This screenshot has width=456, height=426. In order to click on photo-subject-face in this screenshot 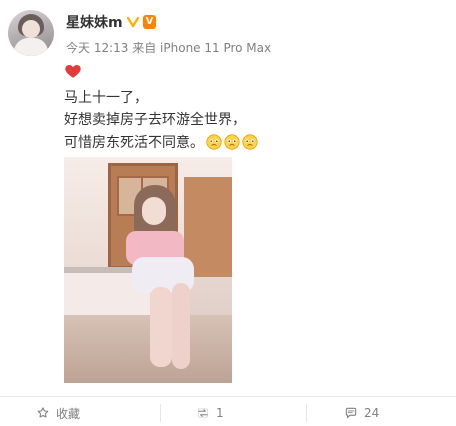, I will do `click(154, 211)`.